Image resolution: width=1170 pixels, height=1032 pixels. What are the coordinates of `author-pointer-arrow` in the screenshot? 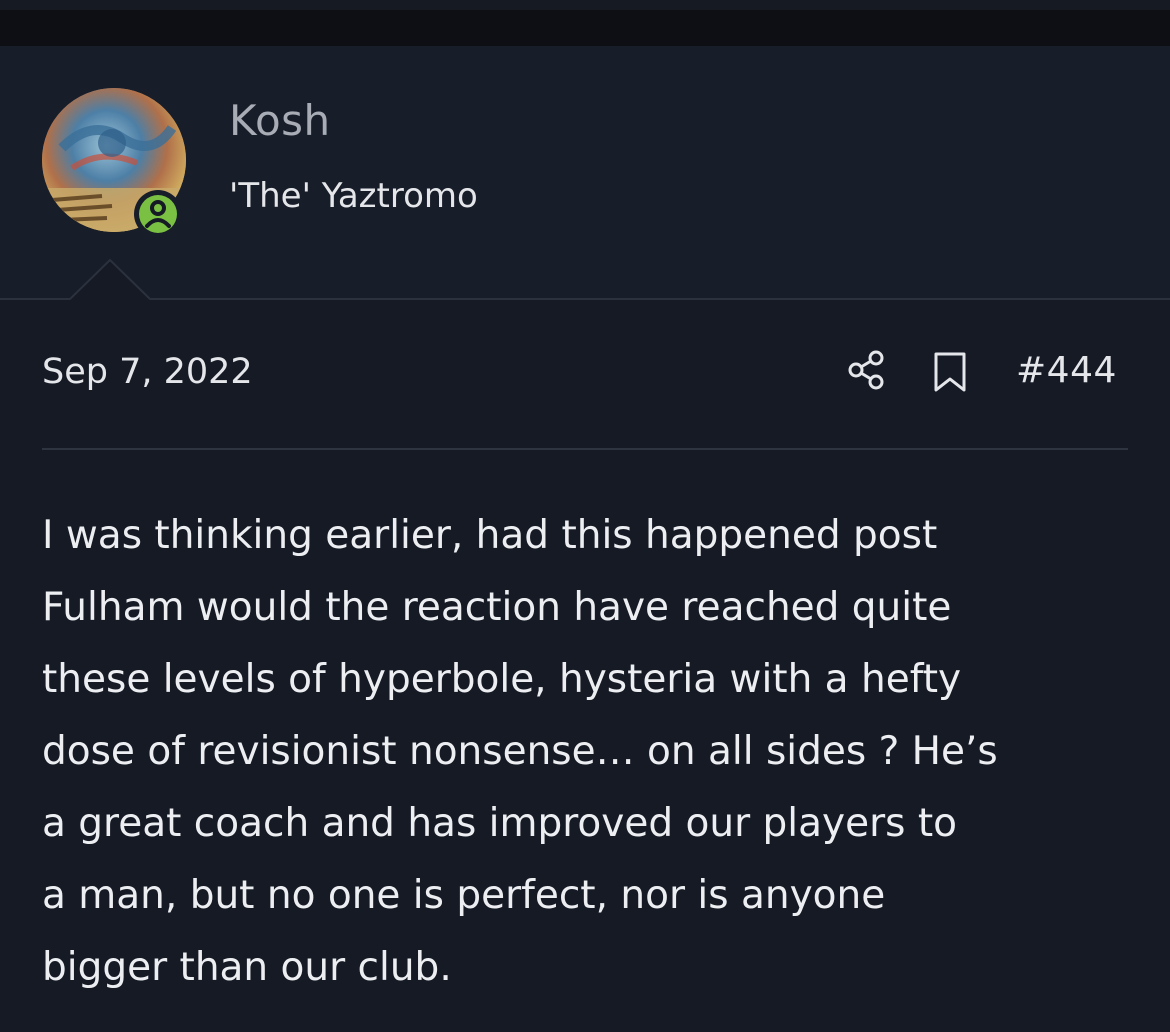 It's located at (114, 280).